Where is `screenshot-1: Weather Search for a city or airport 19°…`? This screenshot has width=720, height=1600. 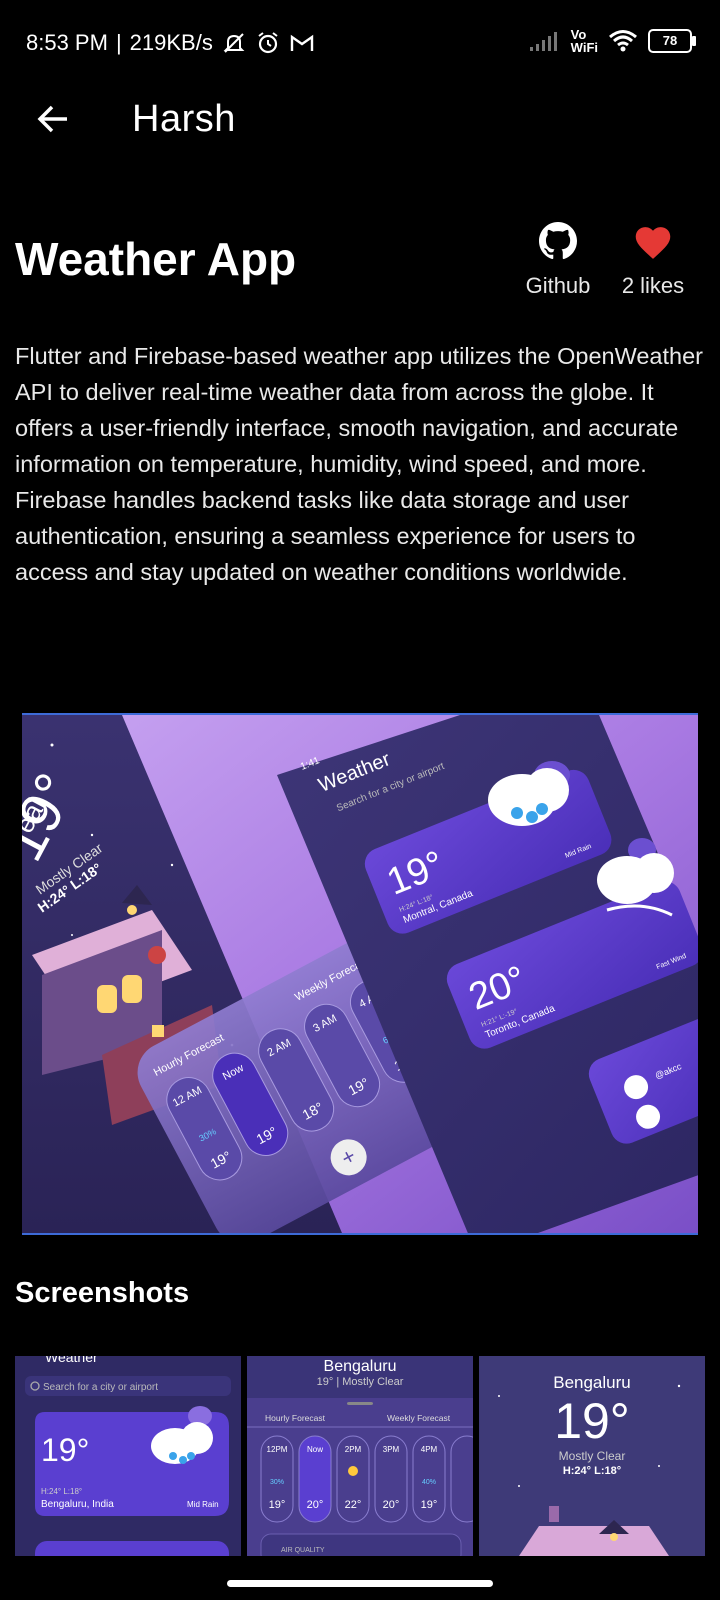 screenshot-1: Weather Search for a city or airport 19°… is located at coordinates (128, 1456).